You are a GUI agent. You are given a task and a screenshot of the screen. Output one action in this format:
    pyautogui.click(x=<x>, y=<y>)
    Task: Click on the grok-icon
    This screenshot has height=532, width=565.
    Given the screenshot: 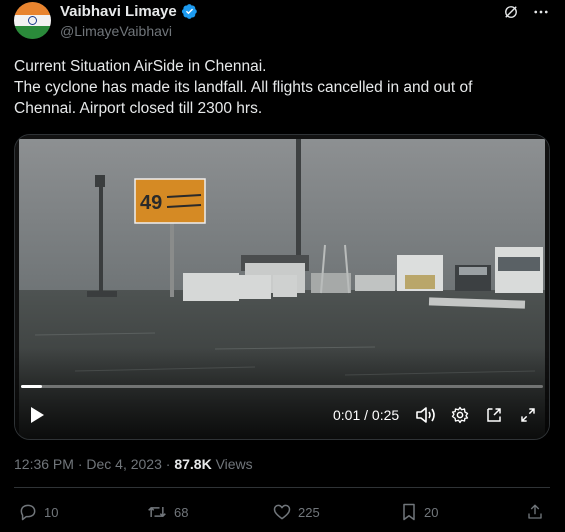 What is the action you would take?
    pyautogui.click(x=511, y=12)
    